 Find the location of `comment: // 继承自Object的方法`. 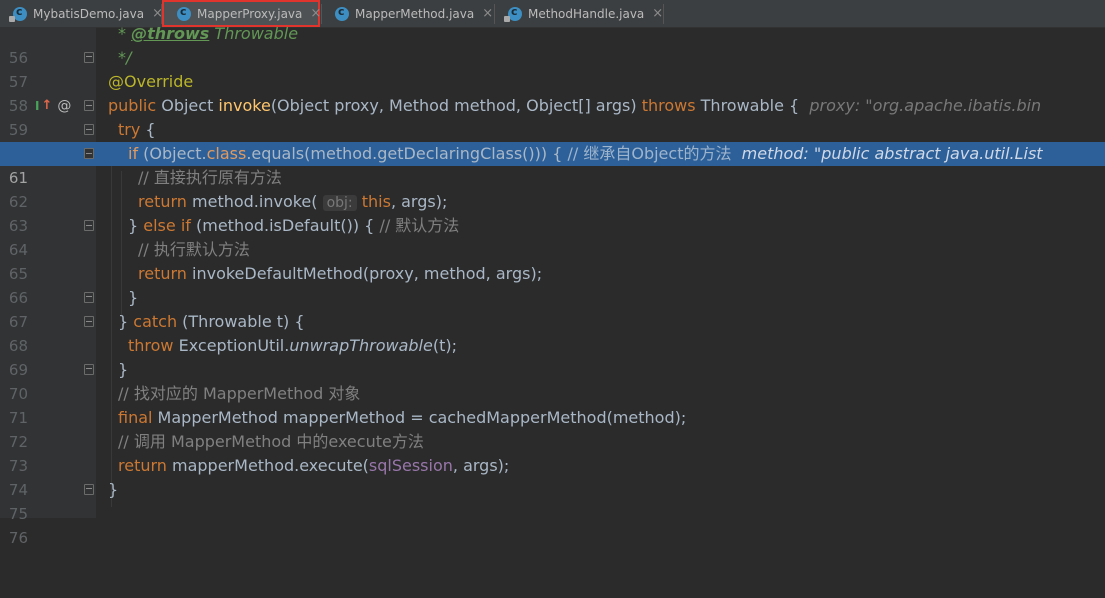

comment: // 继承自Object的方法 is located at coordinates (649, 153).